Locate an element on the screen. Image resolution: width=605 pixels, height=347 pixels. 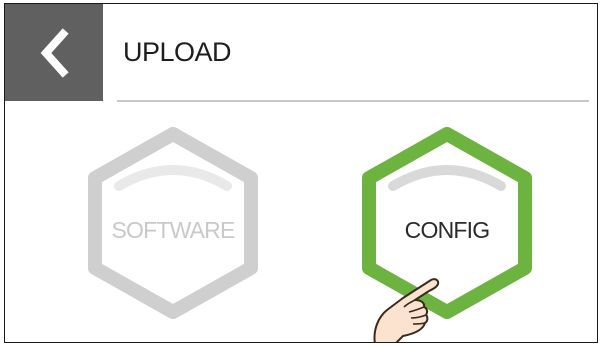
config-label: CONFIG is located at coordinates (447, 230).